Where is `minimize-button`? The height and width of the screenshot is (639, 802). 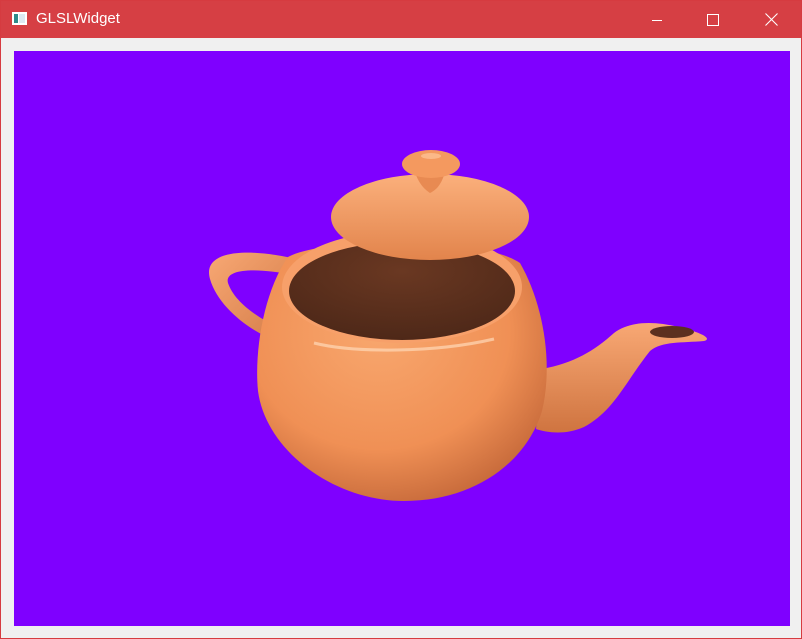 minimize-button is located at coordinates (657, 19).